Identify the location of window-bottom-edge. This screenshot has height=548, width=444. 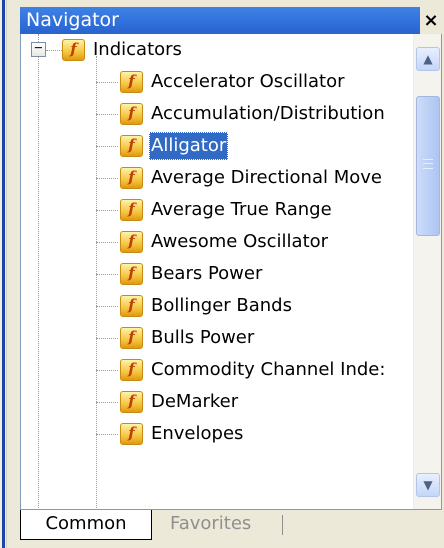
(231, 544).